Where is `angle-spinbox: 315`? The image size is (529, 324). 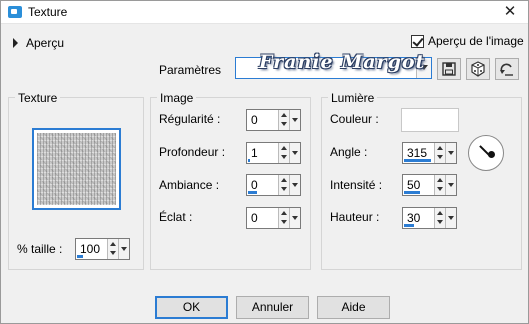
angle-spinbox: 315 is located at coordinates (429, 153).